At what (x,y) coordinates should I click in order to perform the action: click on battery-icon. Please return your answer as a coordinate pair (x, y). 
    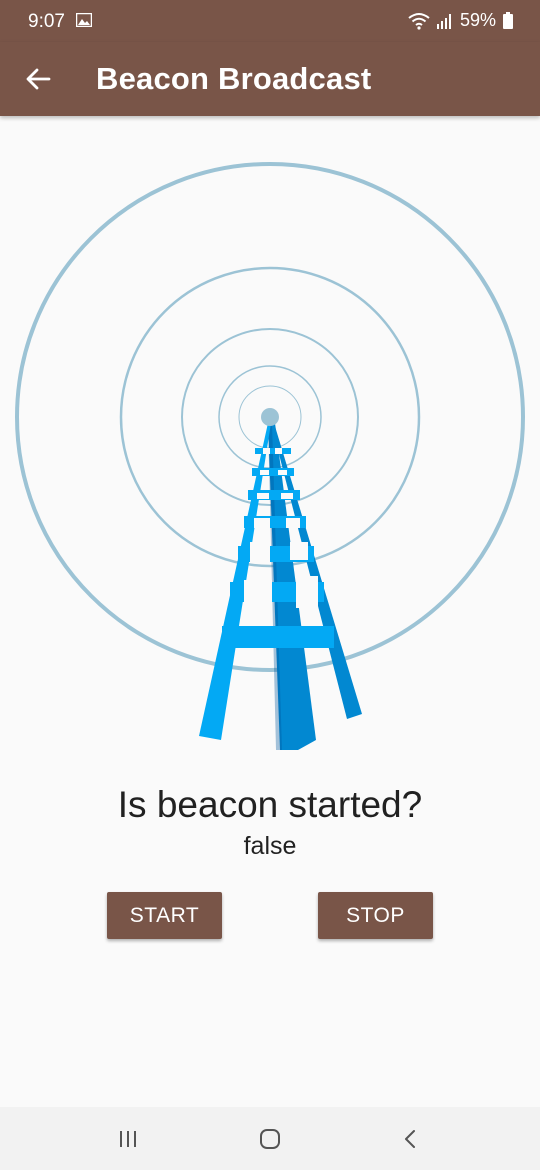
    Looking at the image, I should click on (508, 20).